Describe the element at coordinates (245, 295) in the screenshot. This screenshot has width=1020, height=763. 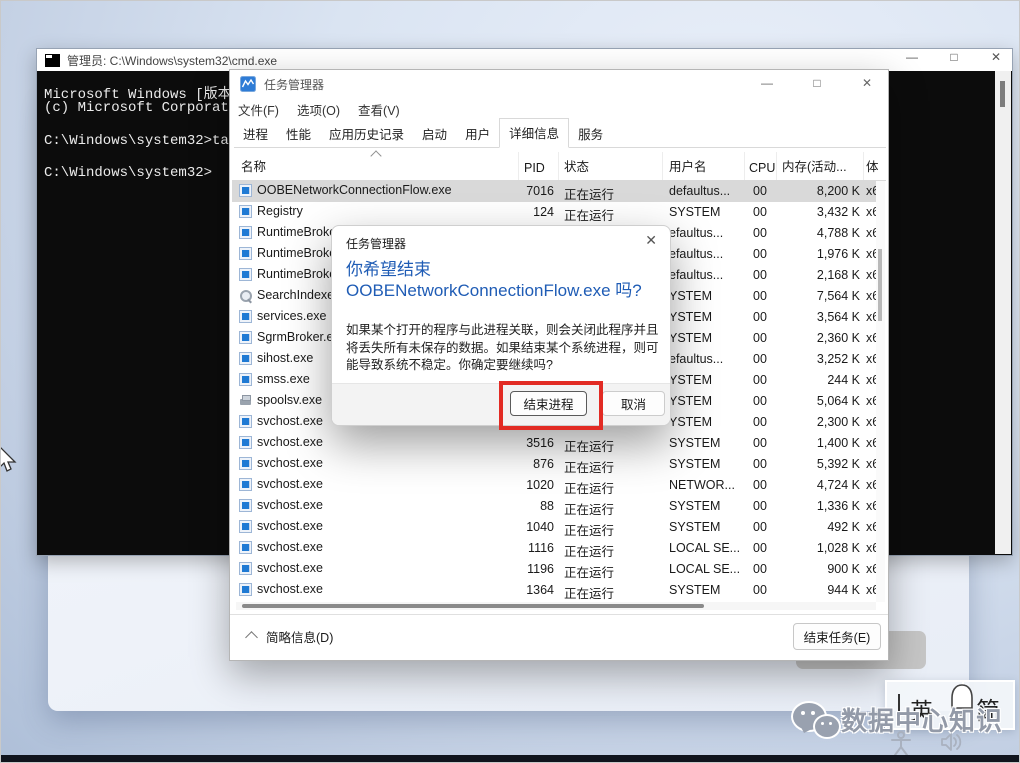
I see `search-process-icon` at that location.